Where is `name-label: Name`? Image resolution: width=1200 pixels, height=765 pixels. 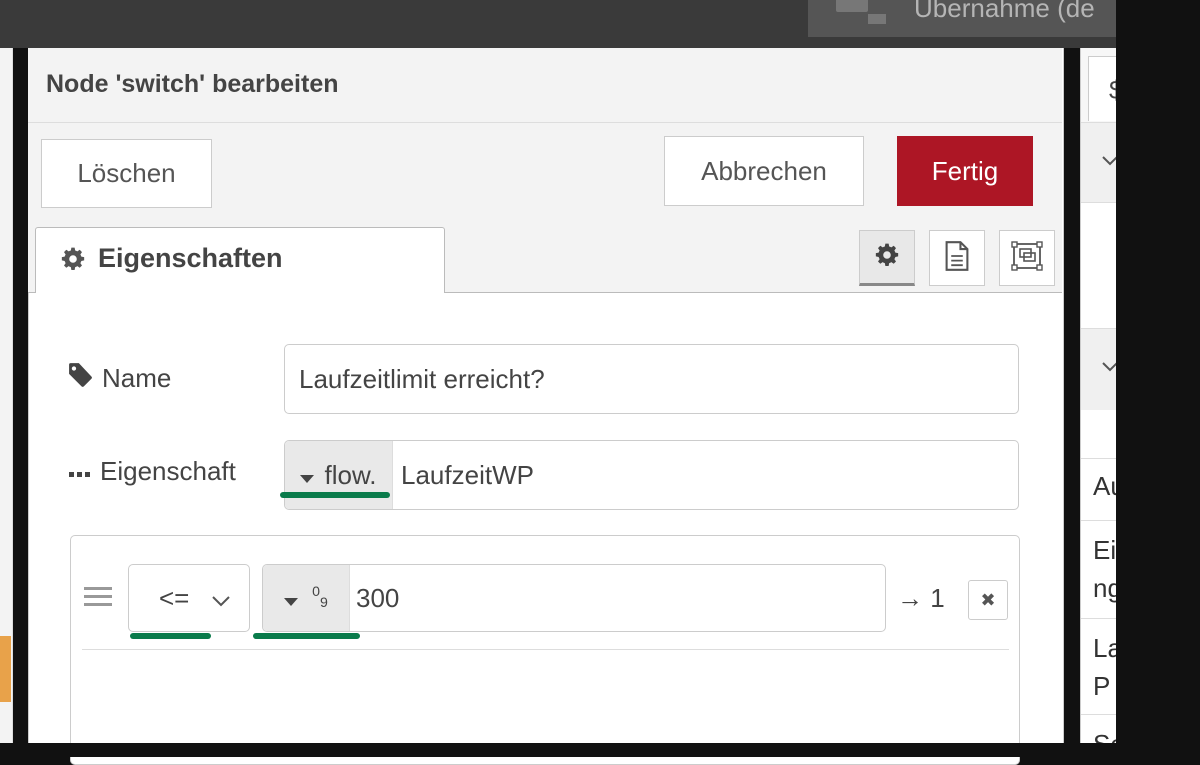 name-label: Name is located at coordinates (119, 378).